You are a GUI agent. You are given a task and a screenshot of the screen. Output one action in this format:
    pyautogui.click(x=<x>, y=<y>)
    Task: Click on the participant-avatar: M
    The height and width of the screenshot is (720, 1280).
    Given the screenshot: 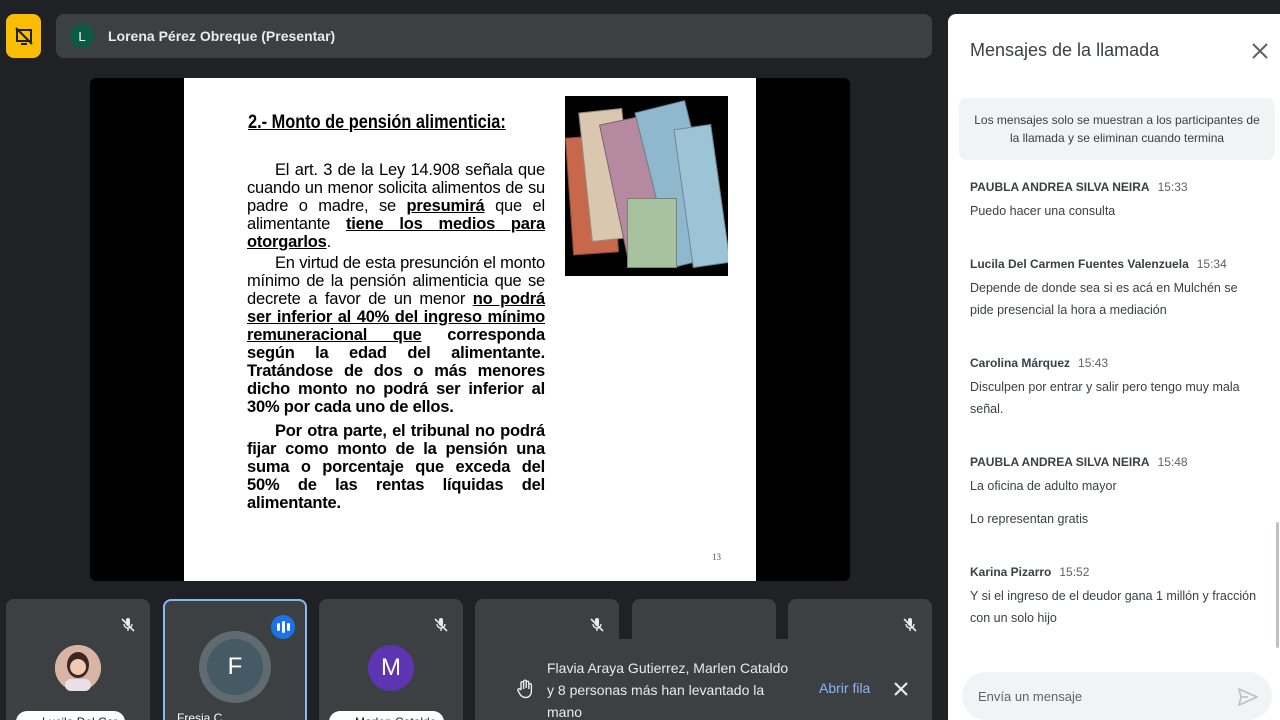 What is the action you would take?
    pyautogui.click(x=391, y=668)
    